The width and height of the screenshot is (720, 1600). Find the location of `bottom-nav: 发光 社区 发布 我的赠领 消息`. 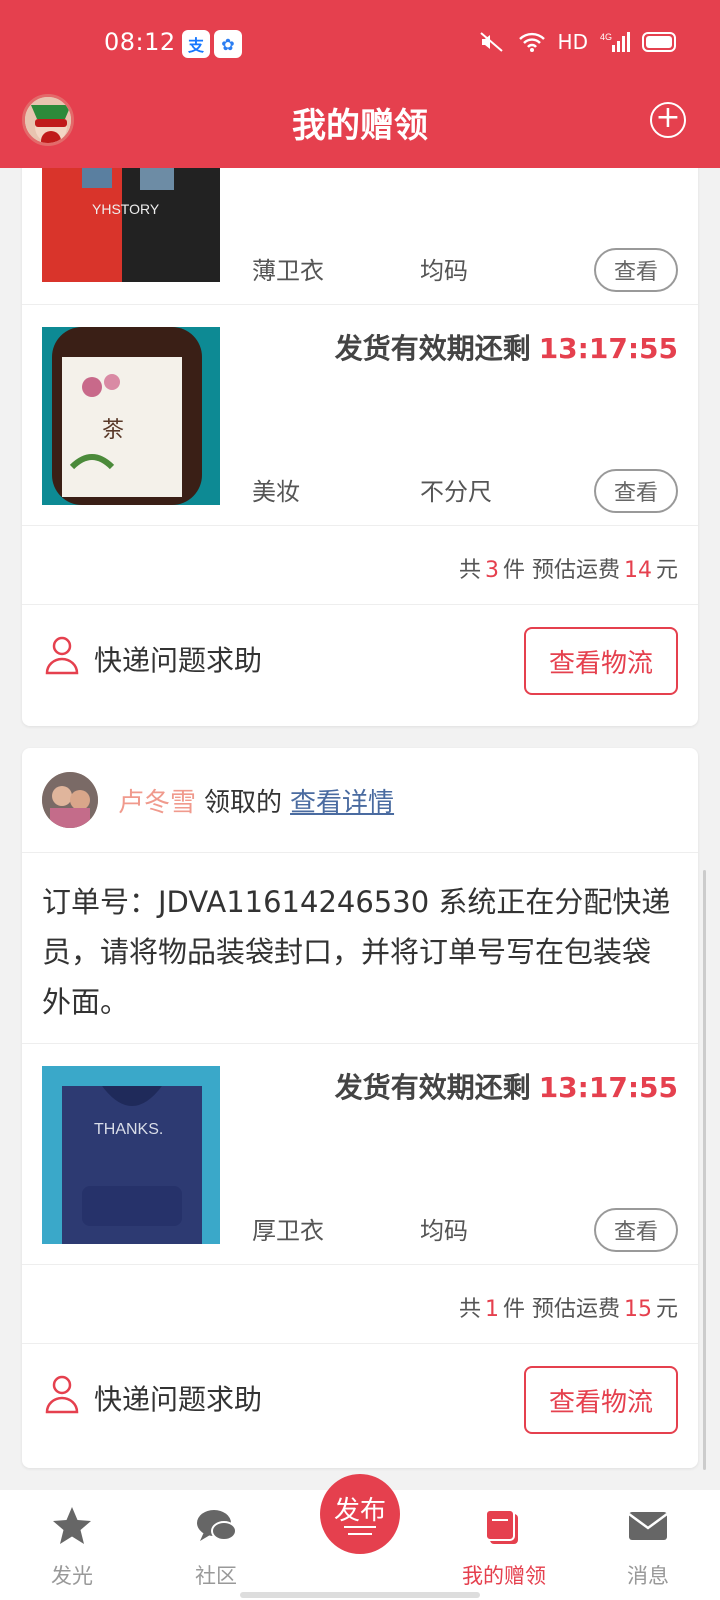

bottom-nav: 发光 社区 发布 我的赠领 消息 is located at coordinates (360, 1537).